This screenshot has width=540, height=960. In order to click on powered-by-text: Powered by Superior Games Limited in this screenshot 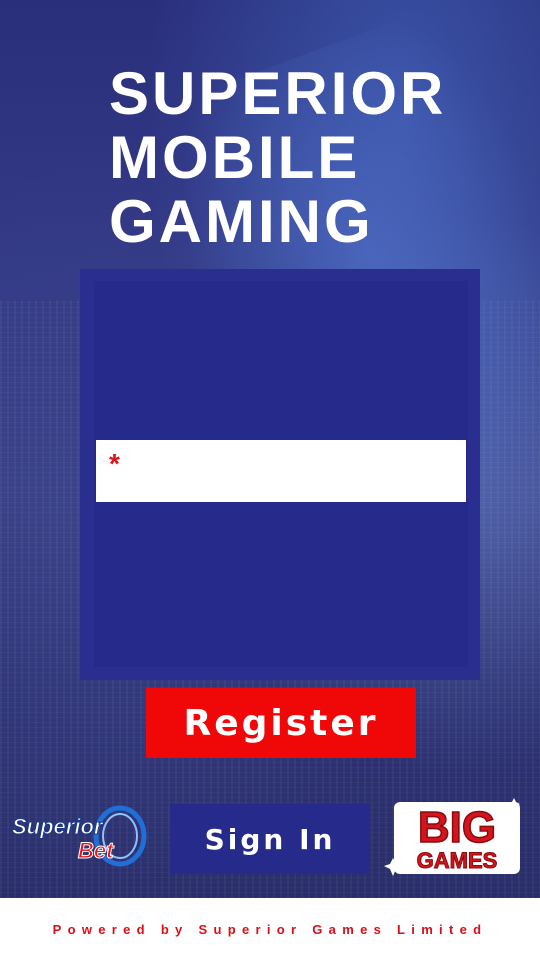, I will do `click(270, 929)`.